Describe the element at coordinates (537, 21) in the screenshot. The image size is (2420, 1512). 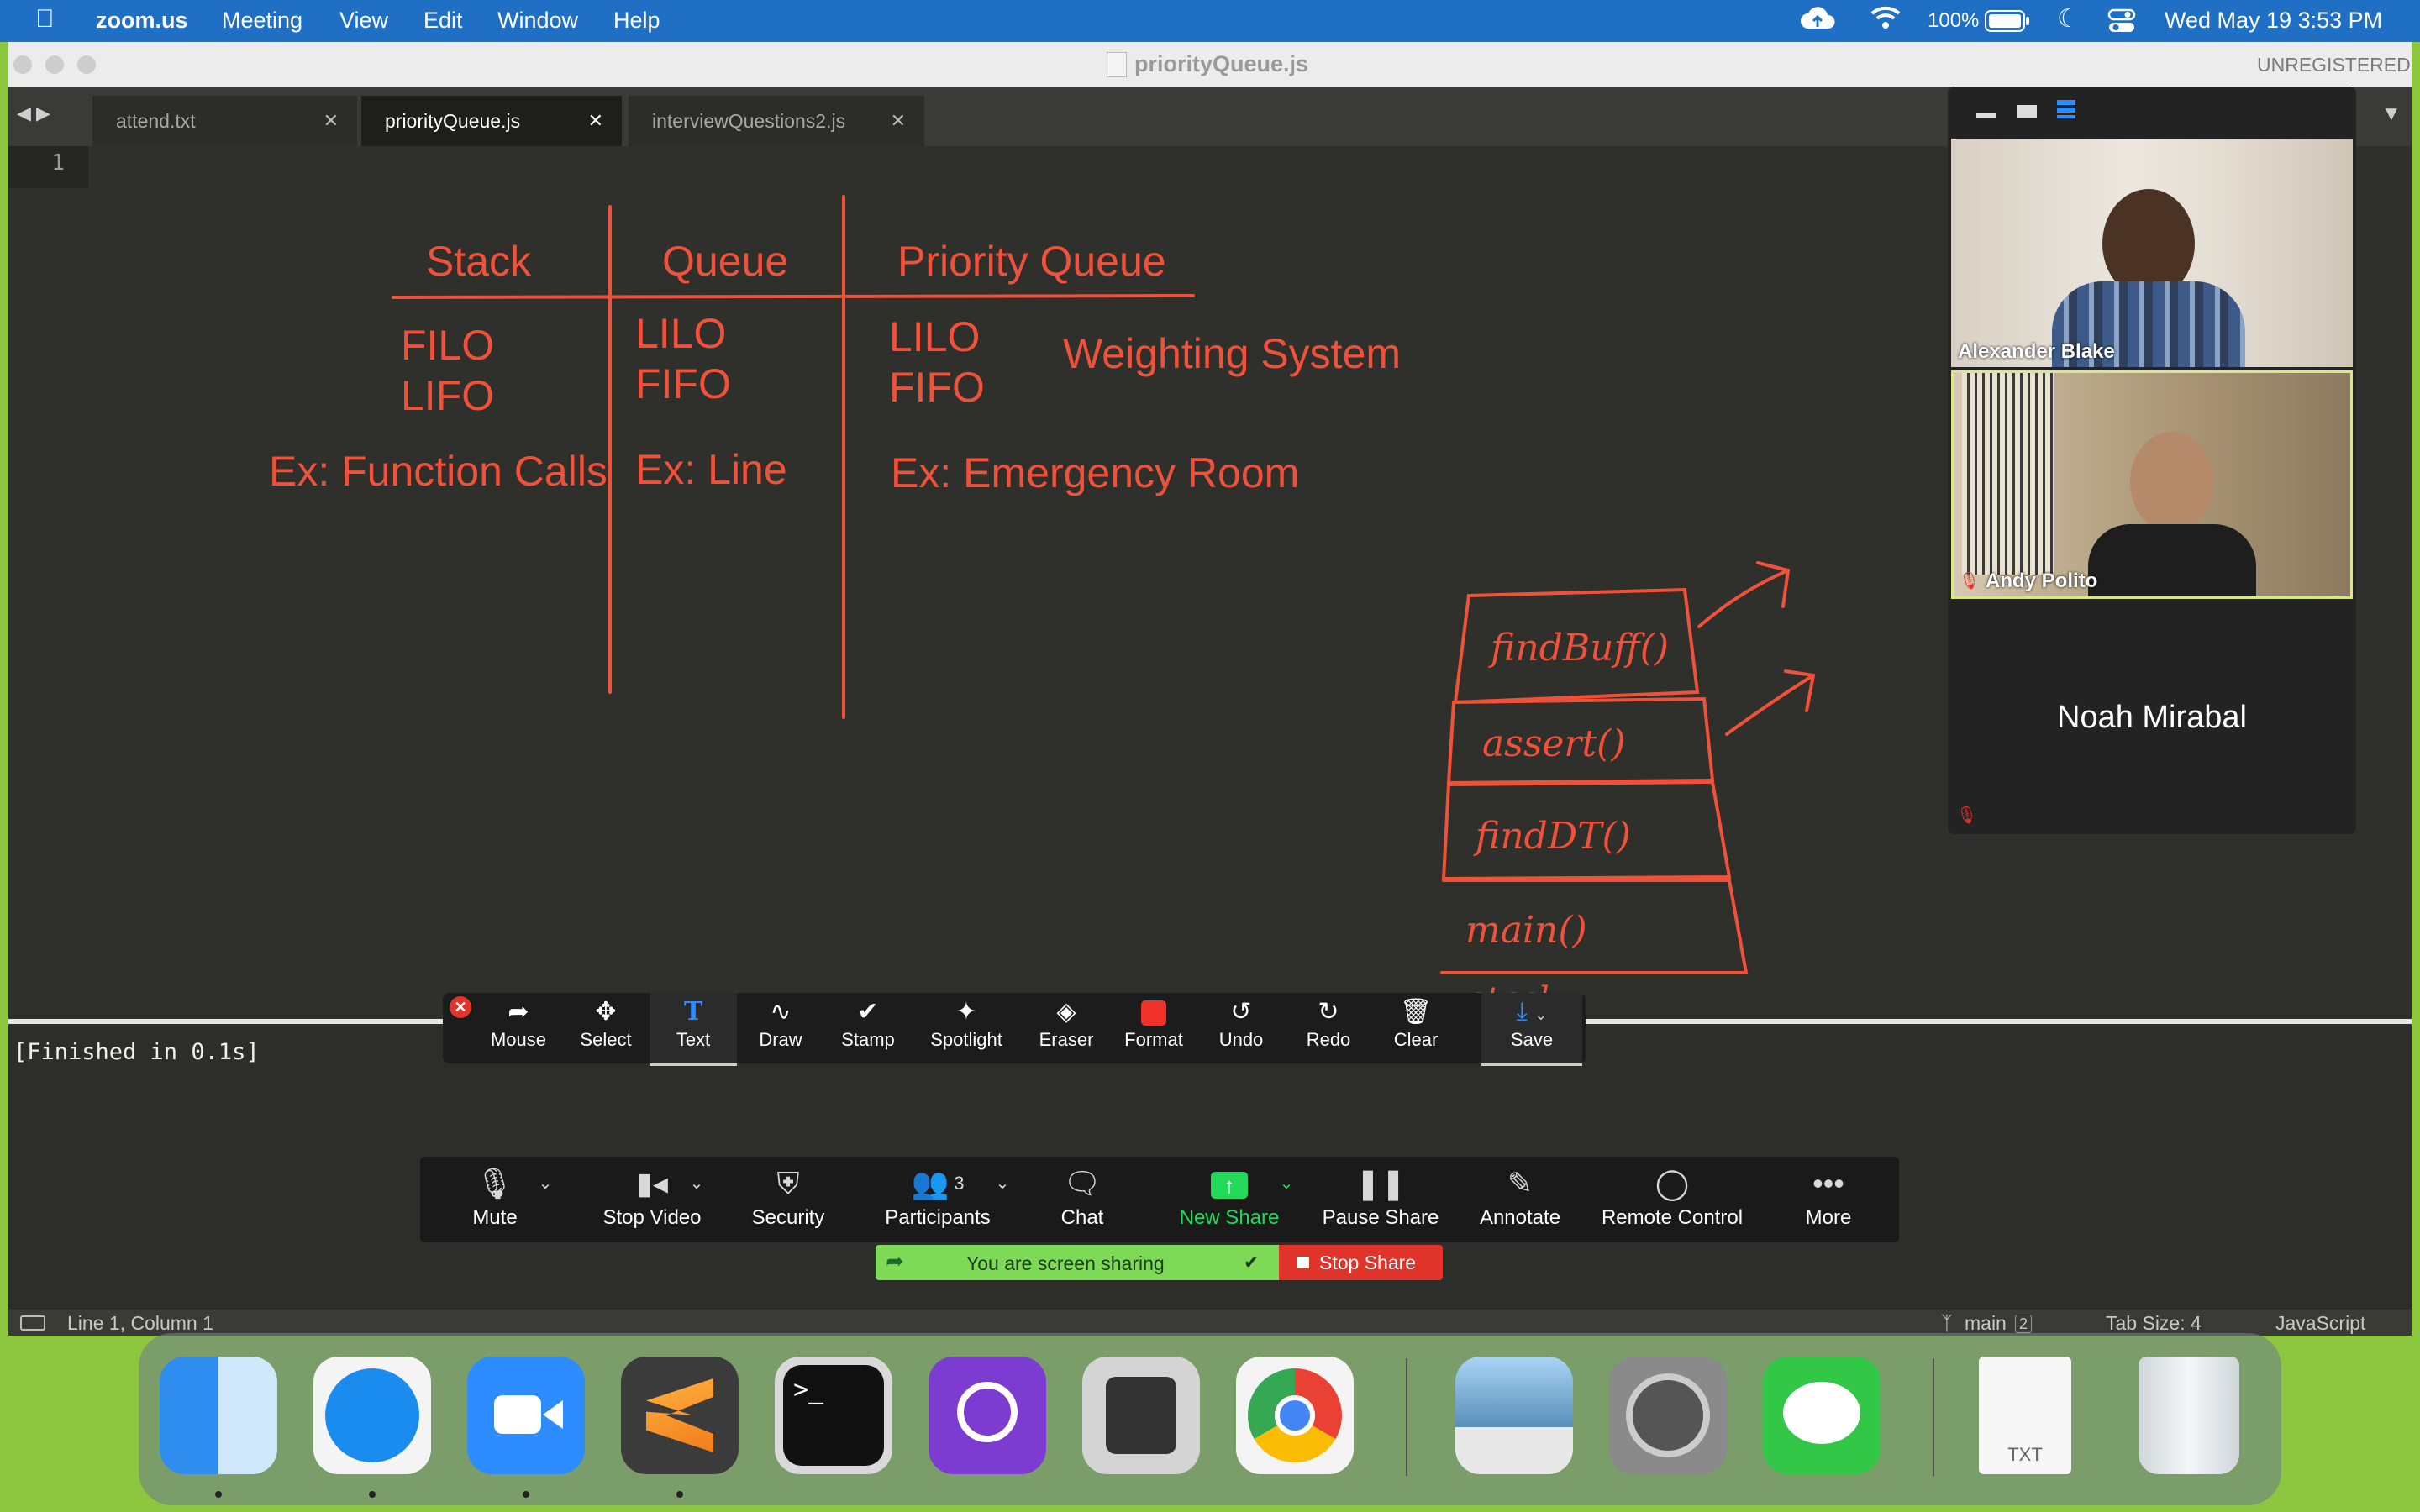
I see `menu-window: Window` at that location.